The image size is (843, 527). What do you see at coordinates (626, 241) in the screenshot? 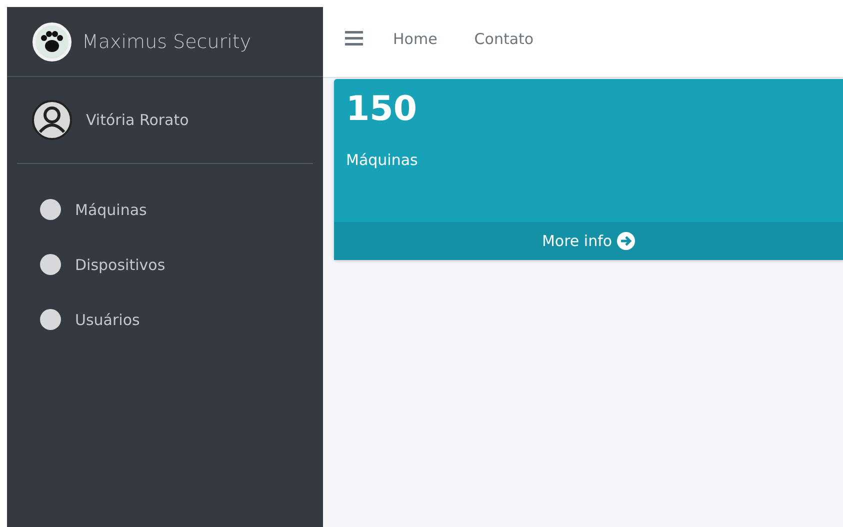
I see `arrow-circle-icon` at bounding box center [626, 241].